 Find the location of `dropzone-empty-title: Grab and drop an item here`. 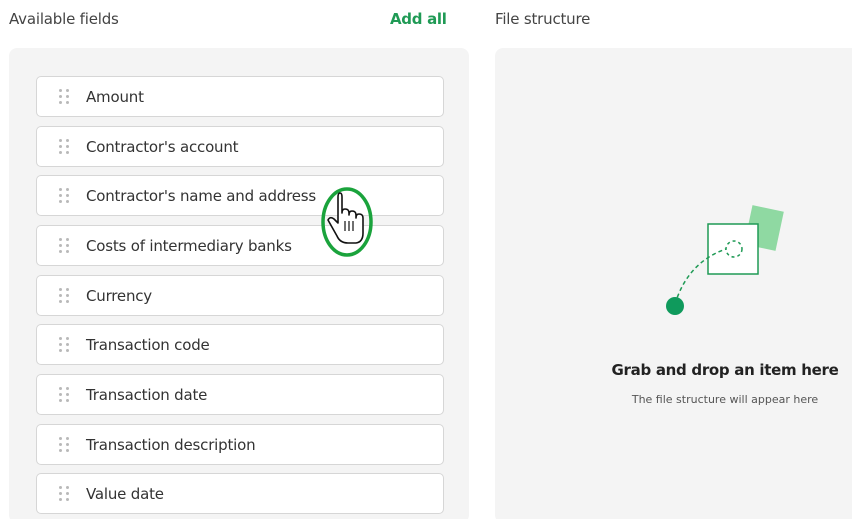

dropzone-empty-title: Grab and drop an item here is located at coordinates (725, 370).